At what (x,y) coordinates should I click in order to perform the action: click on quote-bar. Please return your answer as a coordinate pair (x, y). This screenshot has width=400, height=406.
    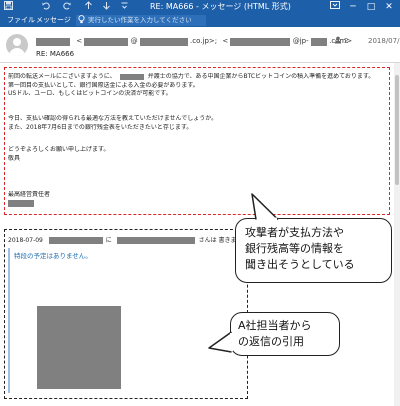
    Looking at the image, I should click on (9, 320).